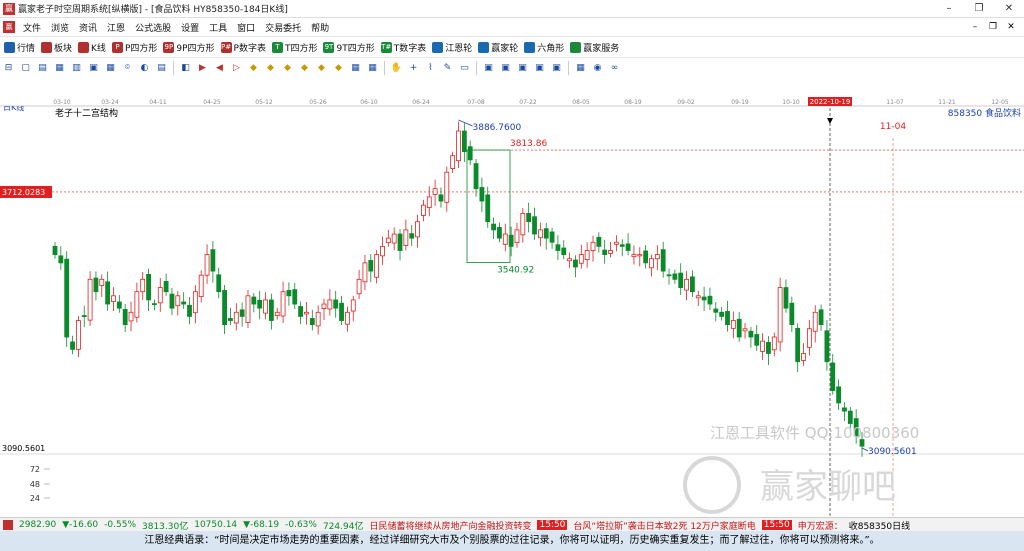 Image resolution: width=1024 pixels, height=551 pixels. Describe the element at coordinates (776, 525) in the screenshot. I see `status-item-11: 15:50` at that location.